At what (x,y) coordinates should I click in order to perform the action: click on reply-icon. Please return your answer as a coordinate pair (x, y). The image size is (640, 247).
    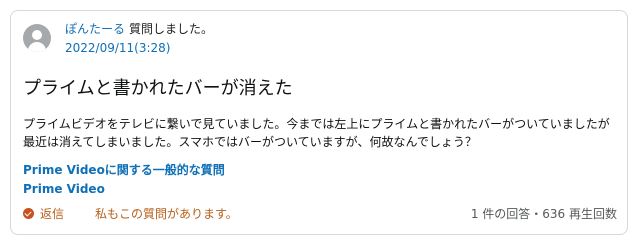
    Looking at the image, I should click on (28, 213).